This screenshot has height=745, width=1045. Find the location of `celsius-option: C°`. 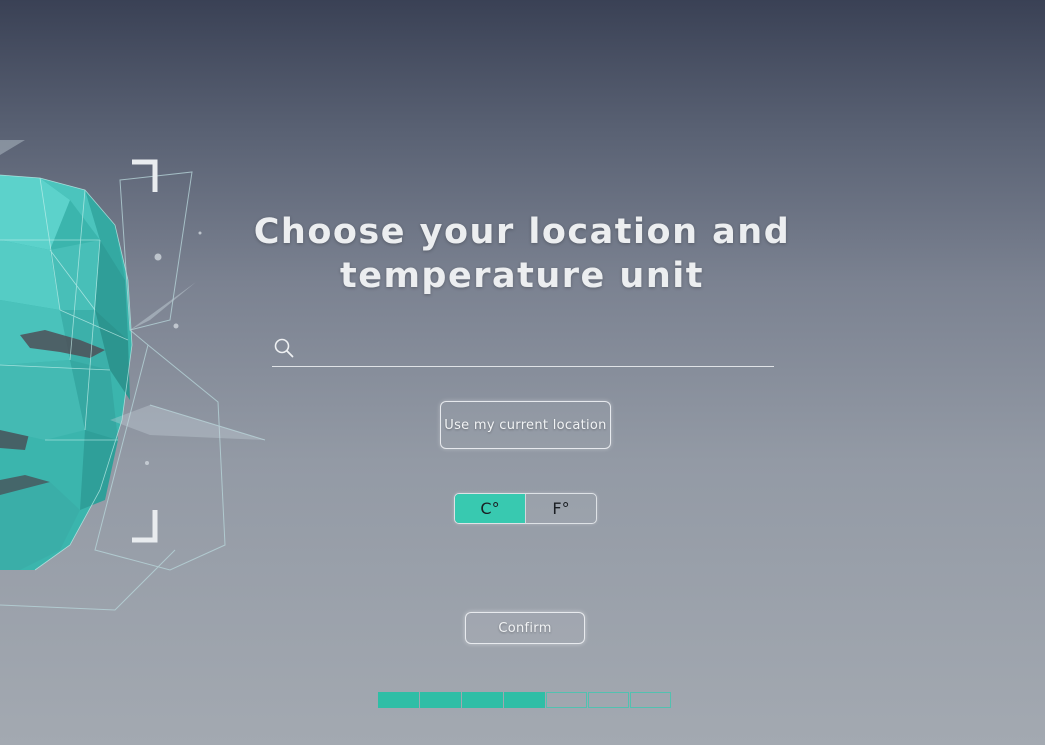

celsius-option: C° is located at coordinates (490, 508).